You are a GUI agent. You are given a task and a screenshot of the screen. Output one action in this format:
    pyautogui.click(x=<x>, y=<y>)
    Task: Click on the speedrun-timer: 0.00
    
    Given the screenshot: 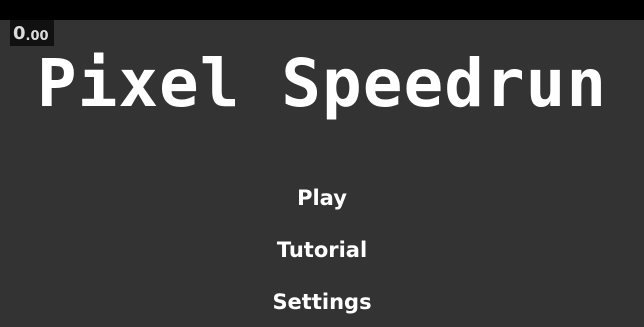 What is the action you would take?
    pyautogui.click(x=32, y=33)
    